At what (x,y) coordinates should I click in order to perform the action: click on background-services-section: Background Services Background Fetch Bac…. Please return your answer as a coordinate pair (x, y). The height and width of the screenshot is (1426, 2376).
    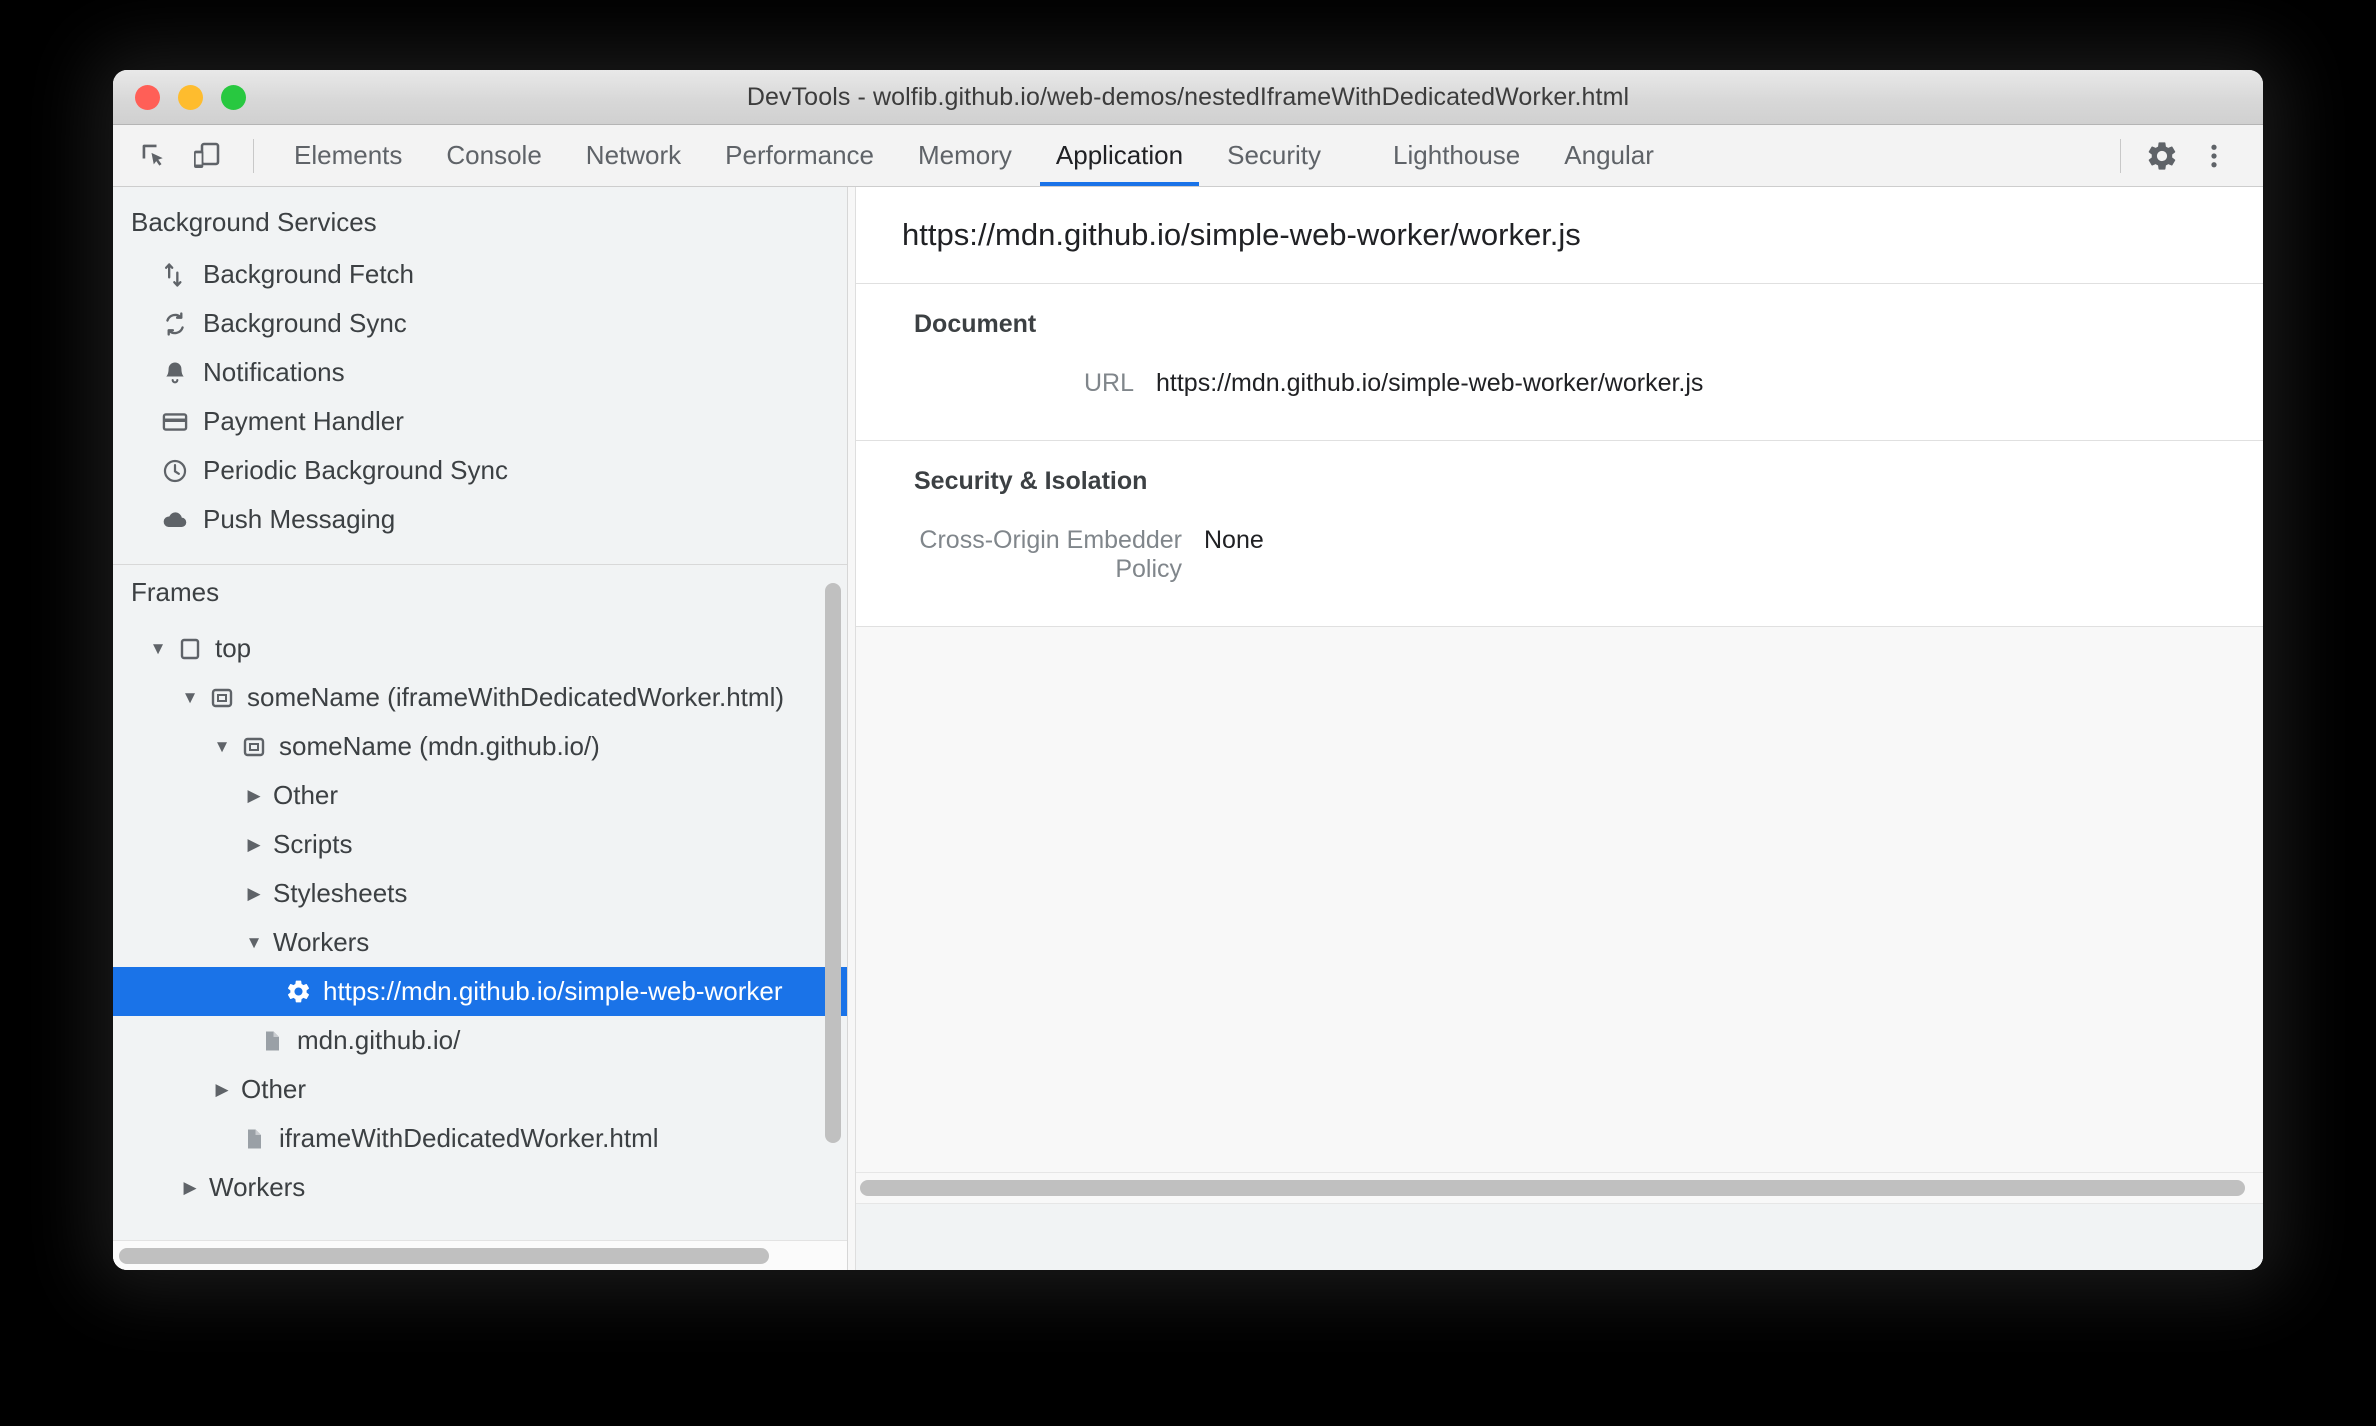
    Looking at the image, I should click on (480, 372).